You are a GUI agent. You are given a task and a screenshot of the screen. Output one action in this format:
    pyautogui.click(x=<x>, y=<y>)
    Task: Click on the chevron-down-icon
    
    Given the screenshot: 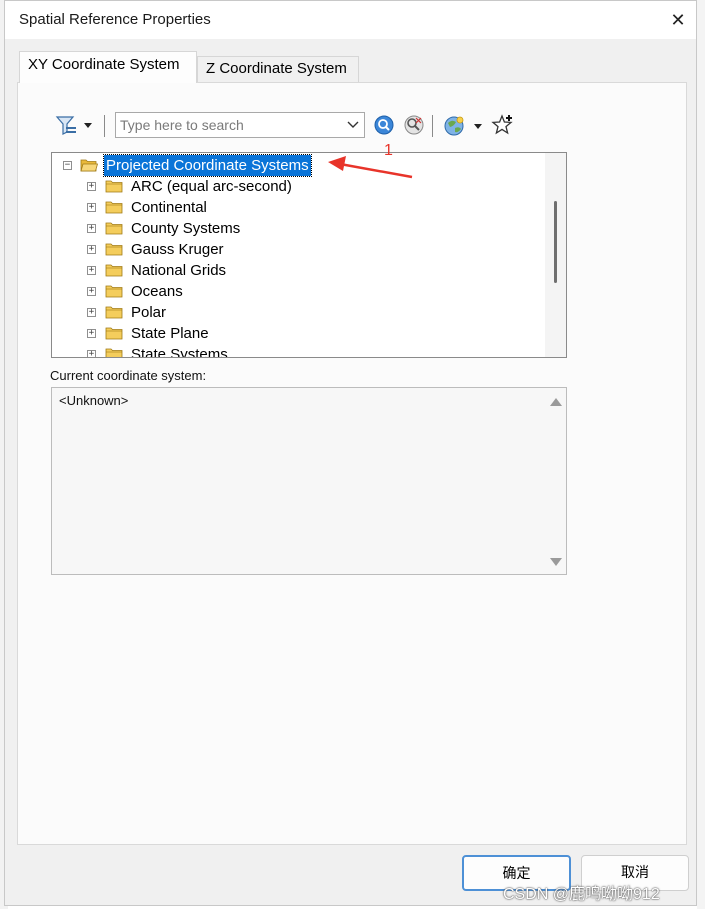 What is the action you would take?
    pyautogui.click(x=353, y=124)
    